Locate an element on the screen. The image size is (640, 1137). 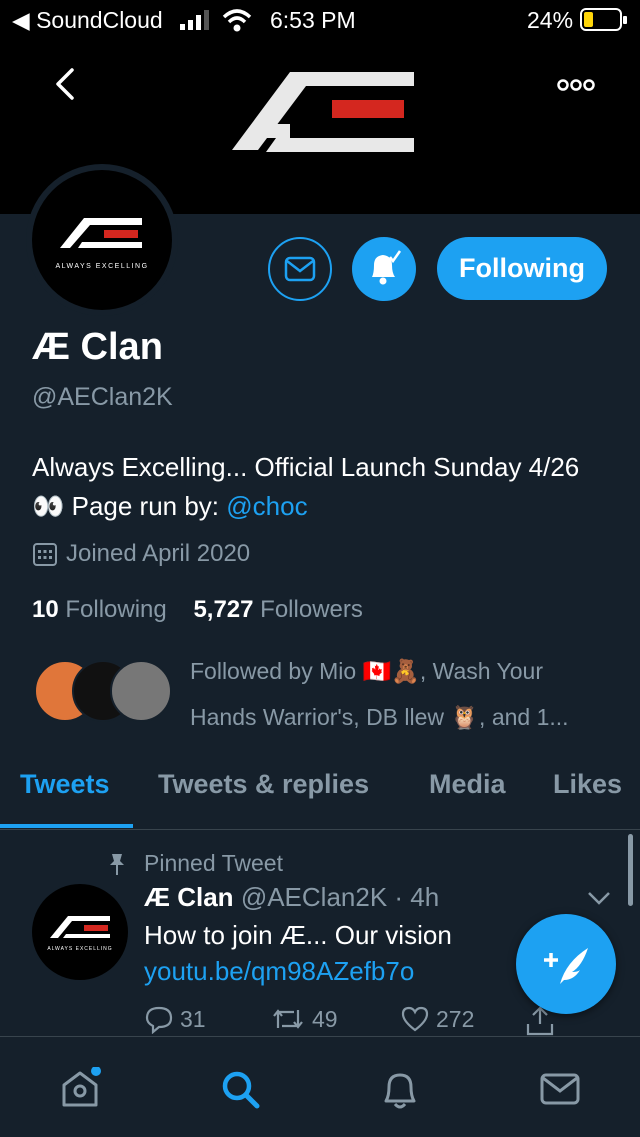
tab-media: Media is located at coordinates (467, 784).